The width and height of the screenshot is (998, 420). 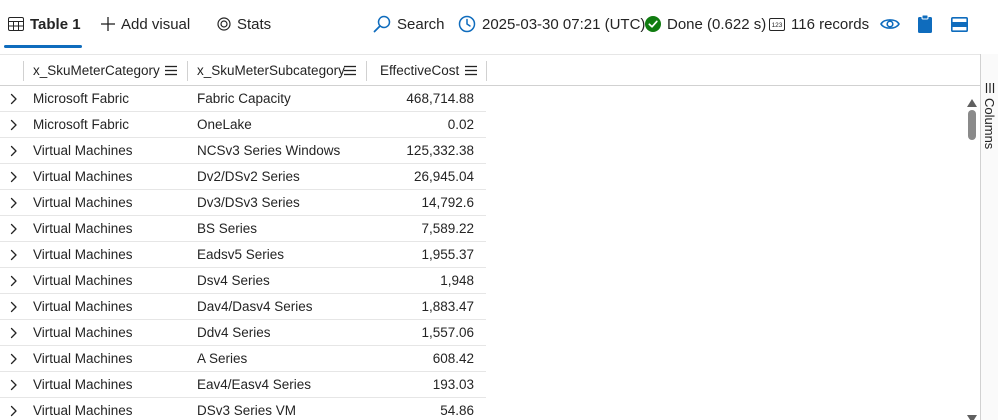 What do you see at coordinates (972, 415) in the screenshot?
I see `scroll-down-arrow-icon` at bounding box center [972, 415].